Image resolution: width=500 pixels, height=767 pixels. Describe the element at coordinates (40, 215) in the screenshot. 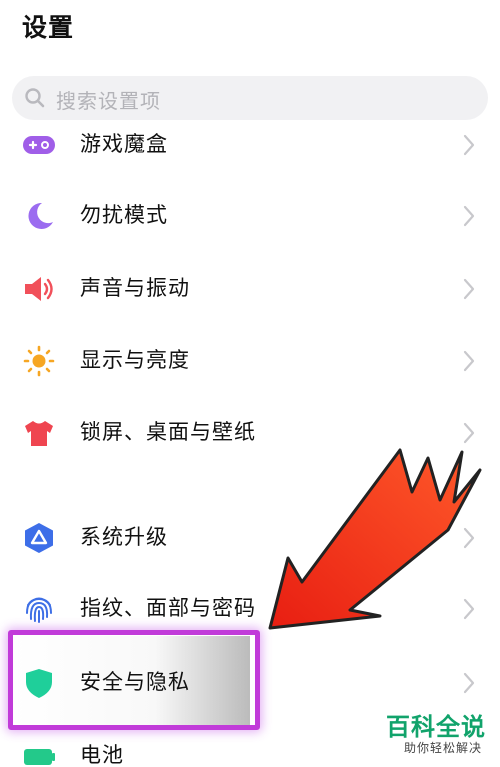

I see `moon-icon` at that location.